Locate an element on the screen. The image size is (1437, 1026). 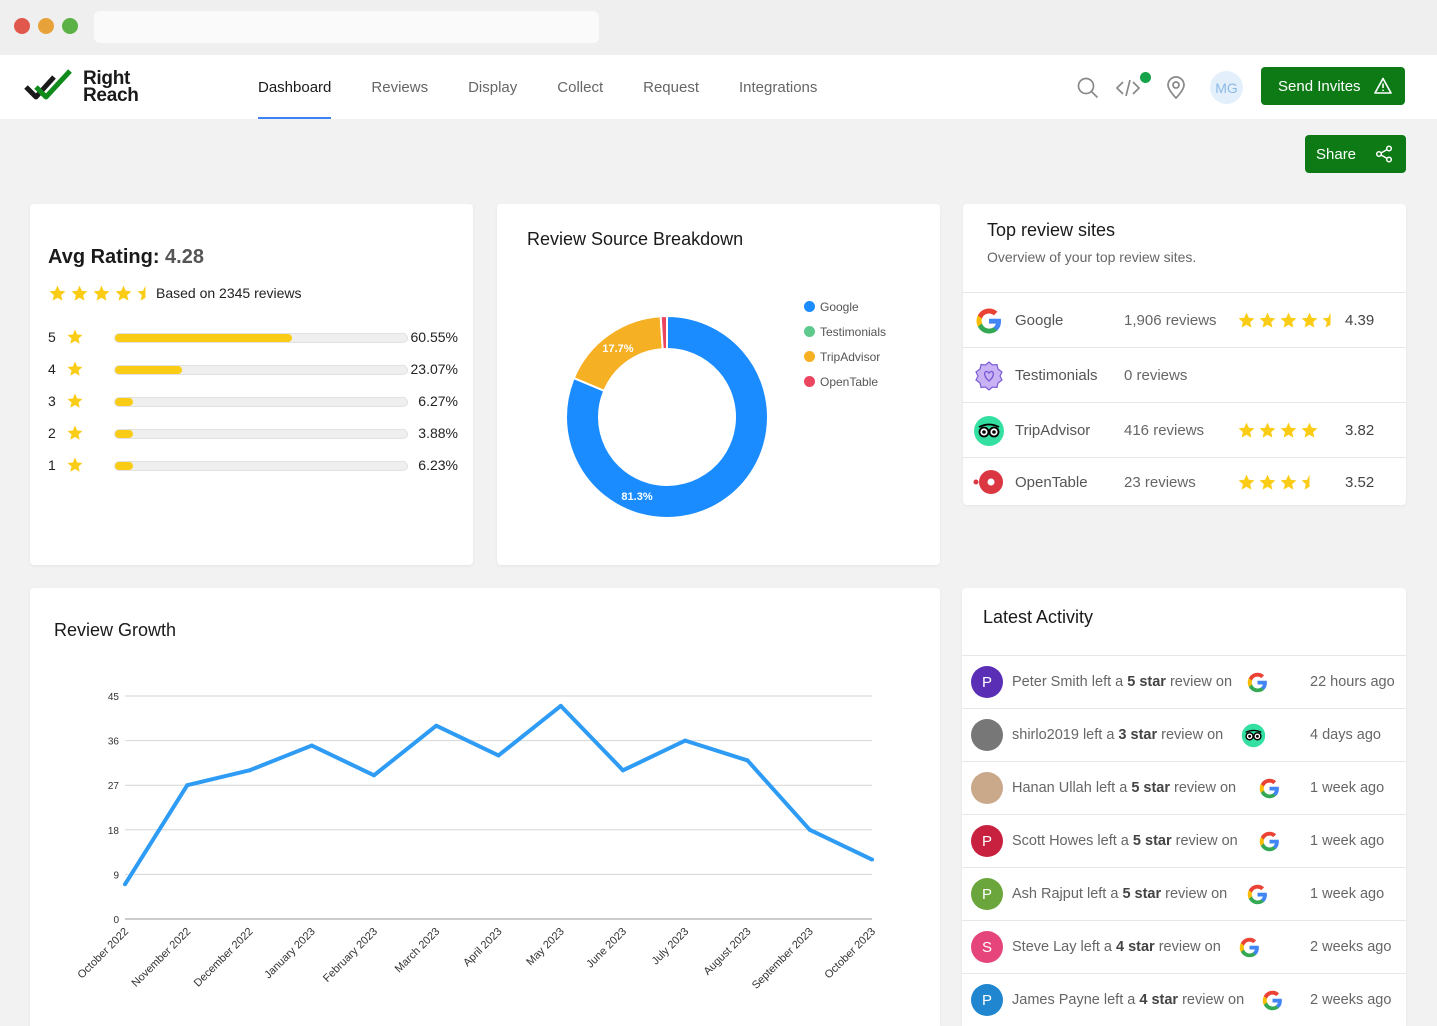
activity-text: Peter Smith left a 5 star review on is located at coordinates (1122, 682).